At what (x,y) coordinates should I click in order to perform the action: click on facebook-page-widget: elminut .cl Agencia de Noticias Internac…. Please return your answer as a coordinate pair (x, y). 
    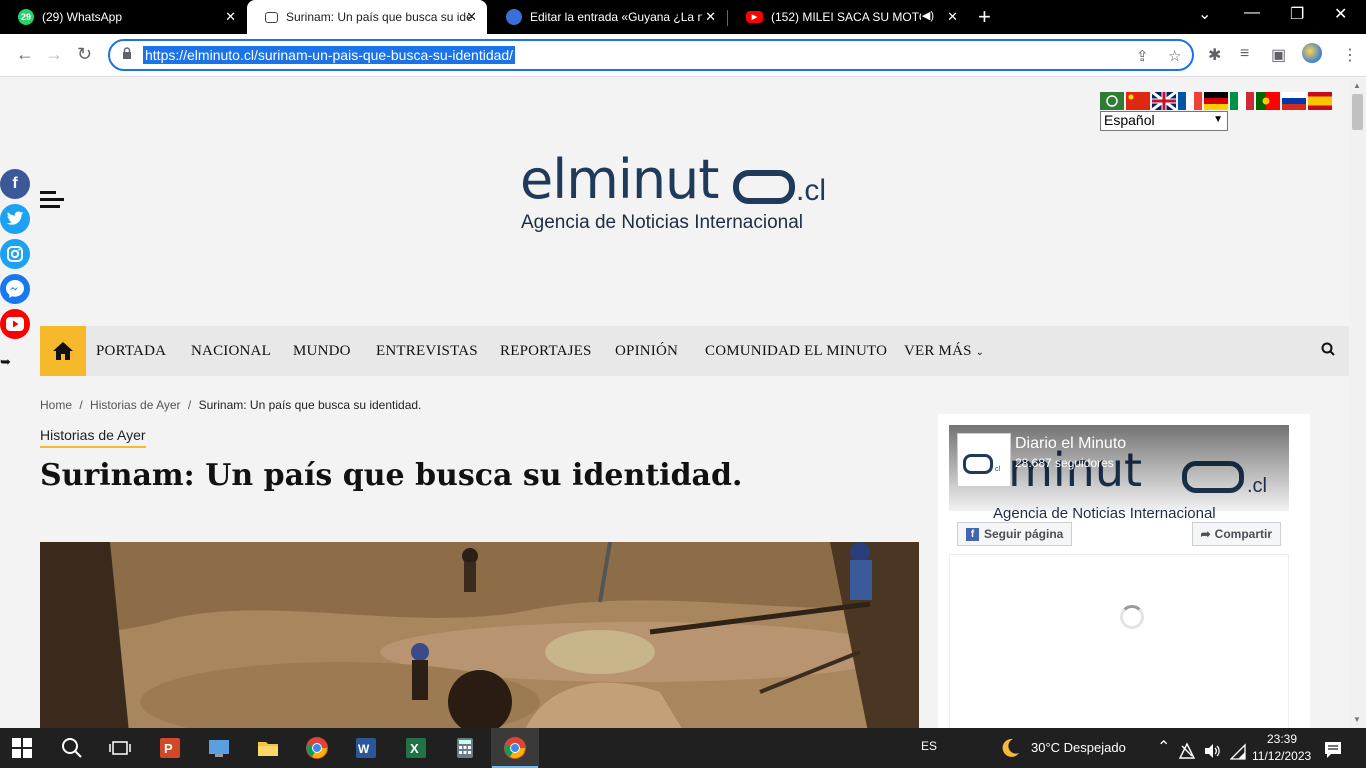
    Looking at the image, I should click on (1119, 487).